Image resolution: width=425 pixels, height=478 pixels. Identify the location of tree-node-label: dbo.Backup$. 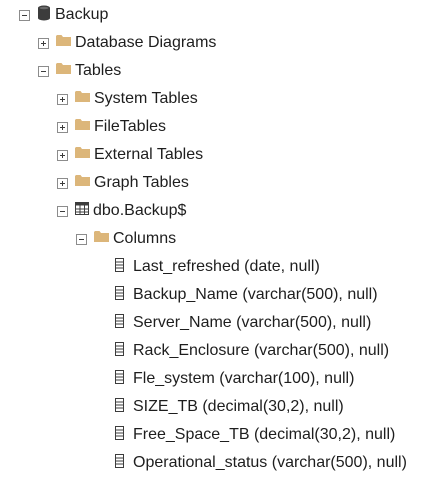
(140, 210).